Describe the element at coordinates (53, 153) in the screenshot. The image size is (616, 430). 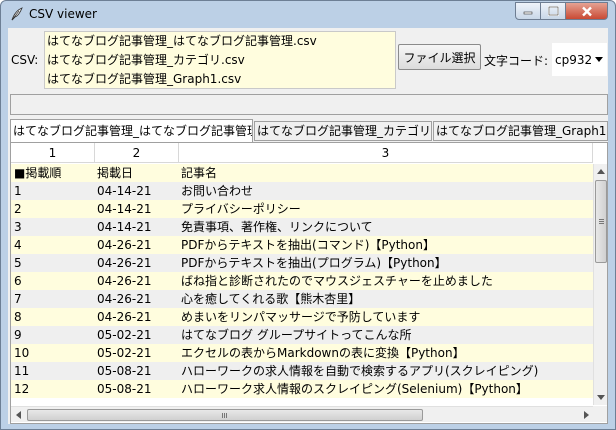
I see `column-header-1: 1` at that location.